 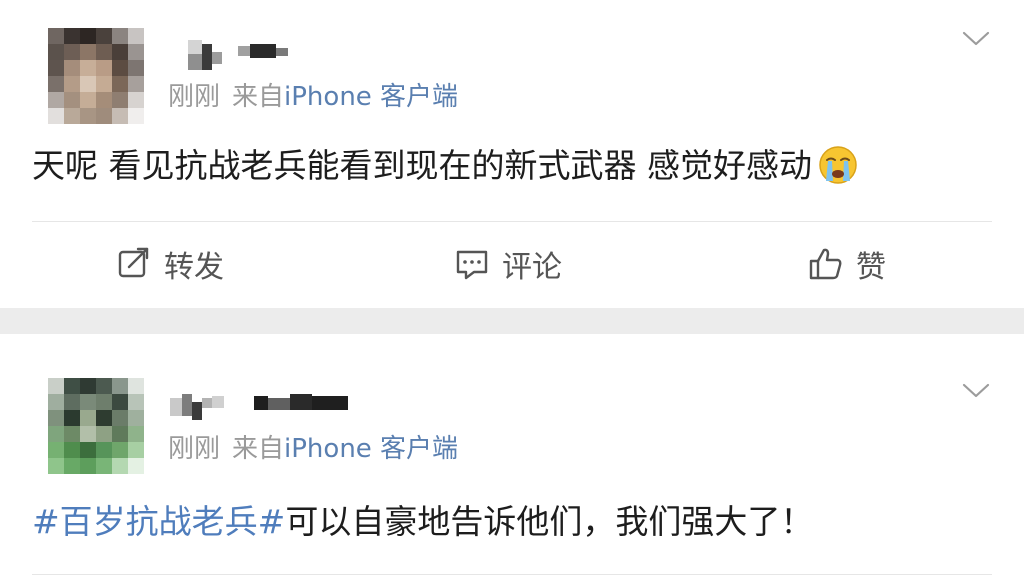 I want to click on post-content: #百岁抗战老兵#可以自豪地告诉他们，我们强大了！, so click(x=422, y=522).